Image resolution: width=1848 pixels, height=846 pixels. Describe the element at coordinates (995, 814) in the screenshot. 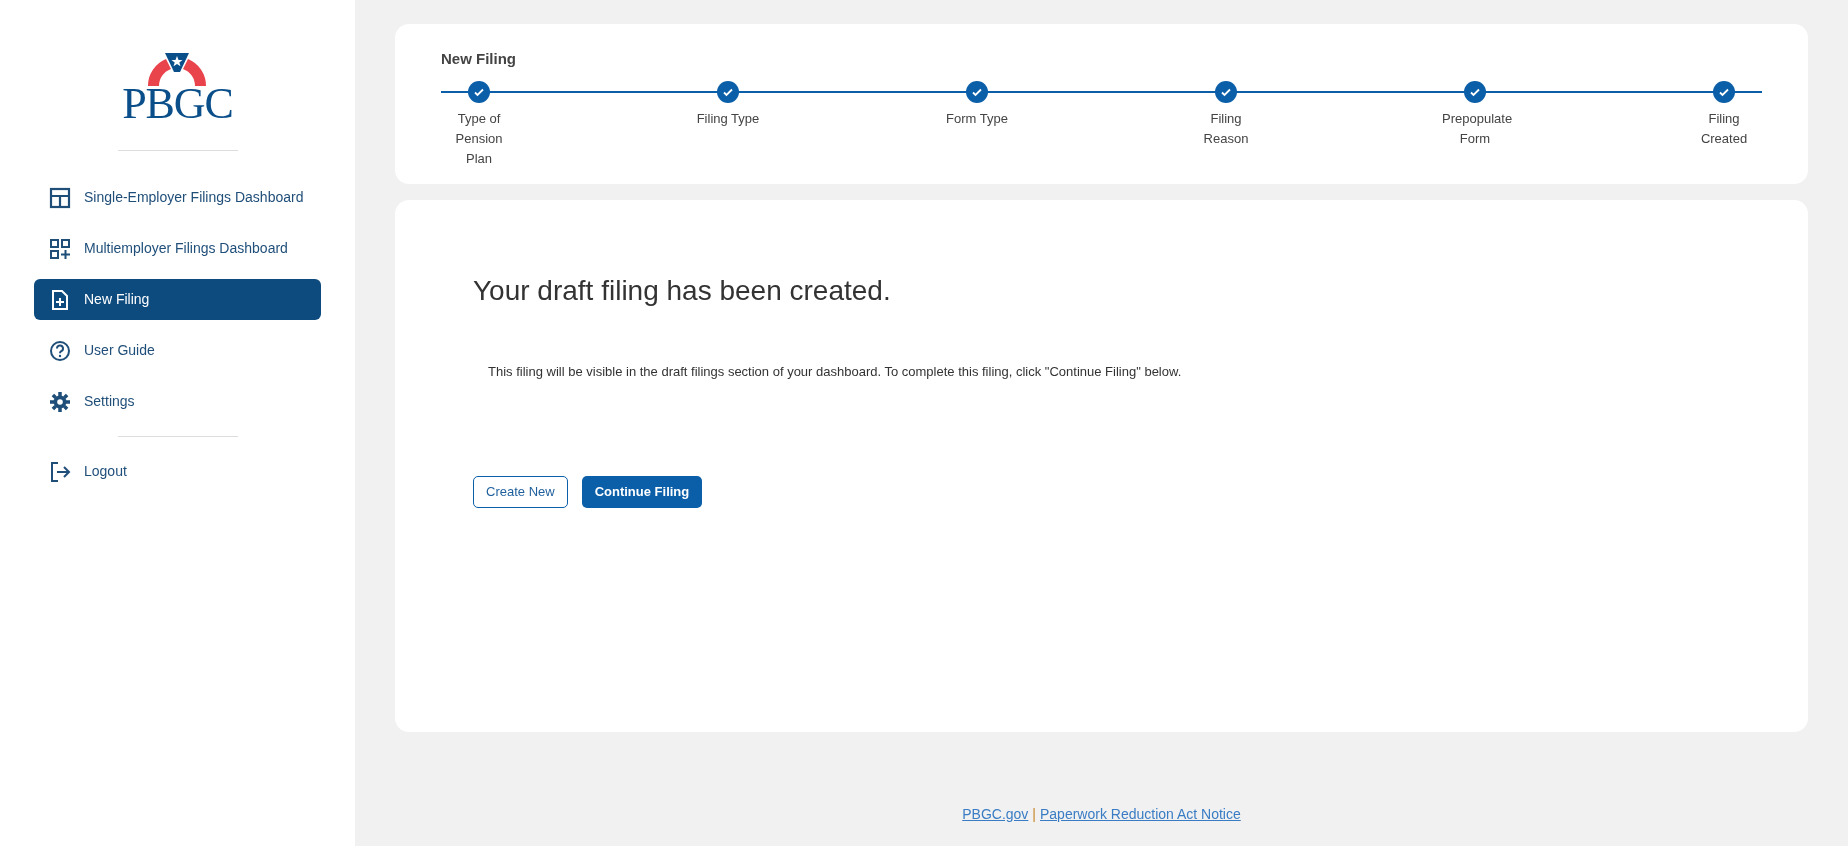

I see `footer-link: PBGC.gov` at that location.